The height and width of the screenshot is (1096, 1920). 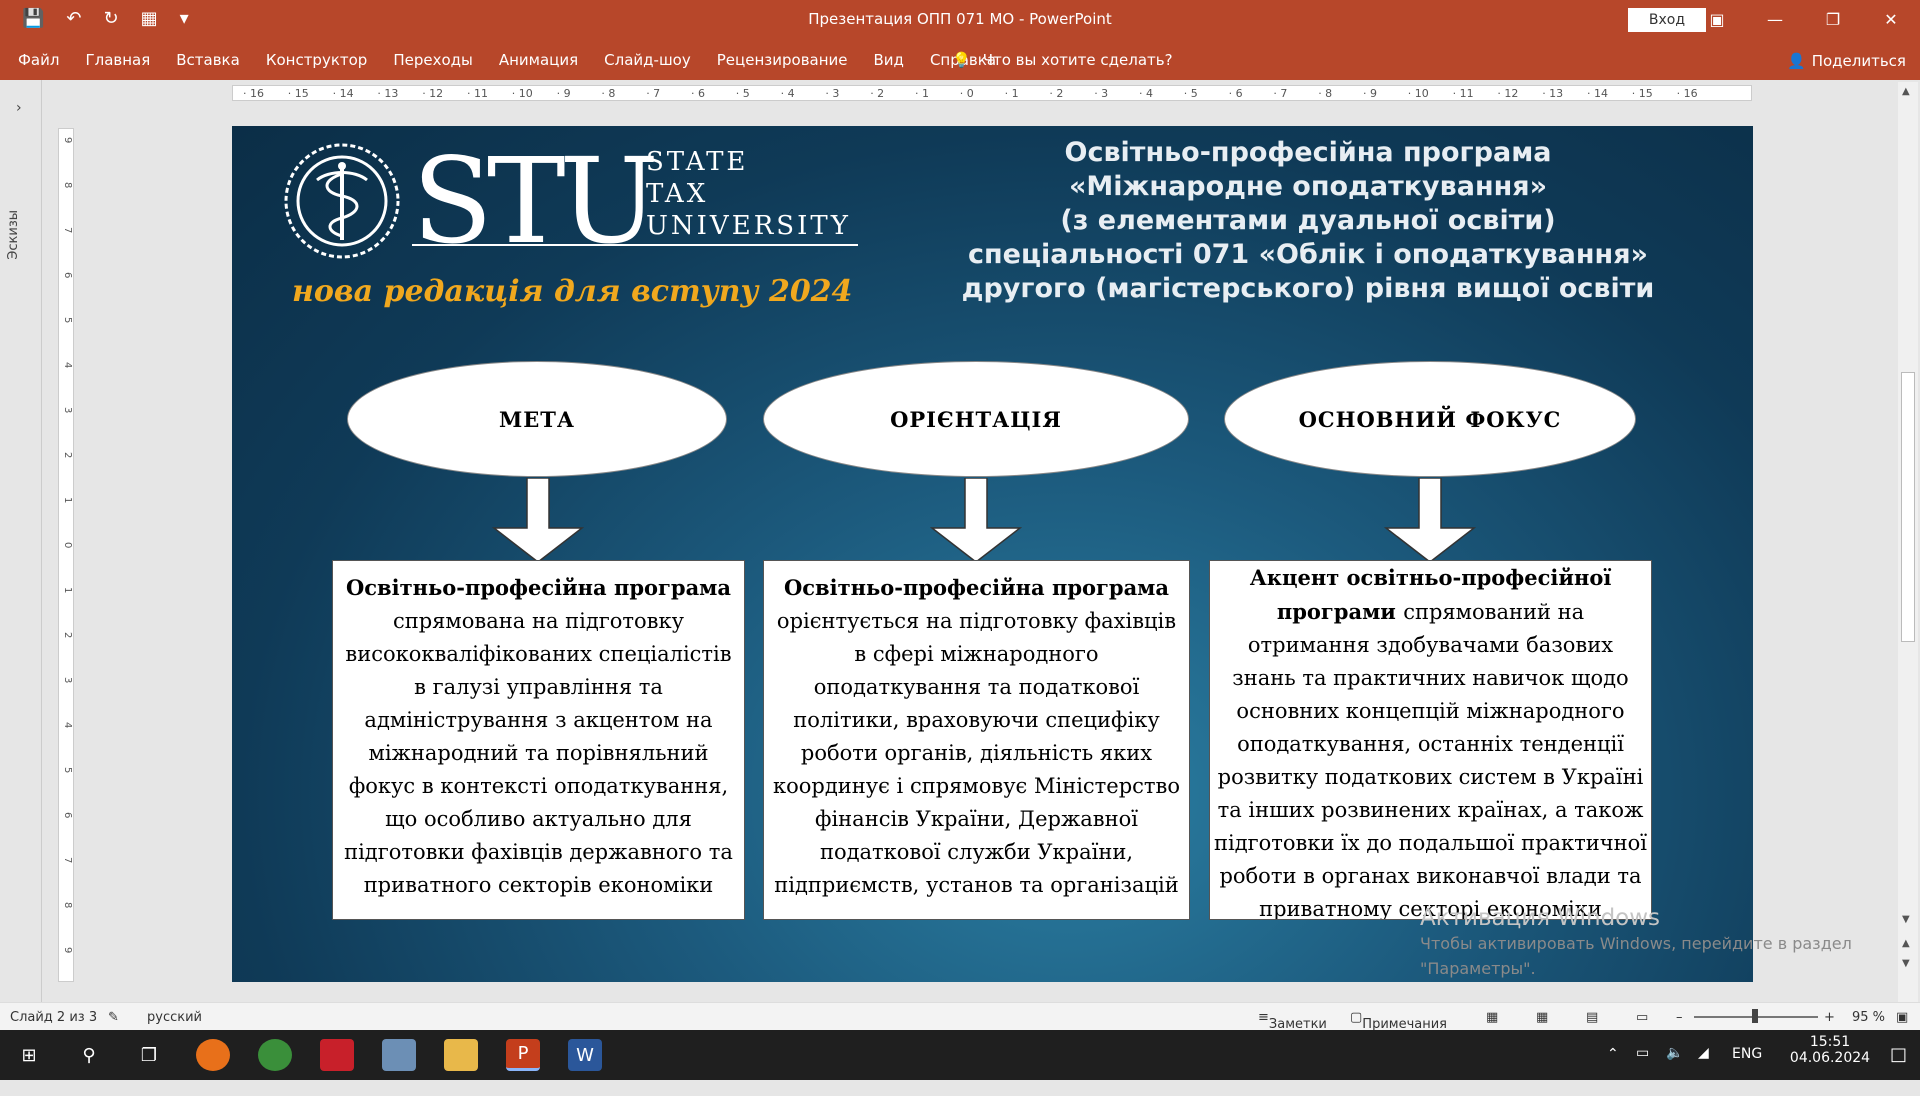 What do you see at coordinates (976, 419) in the screenshot?
I see `ellipse-orientation: ОРІЄНТАЦІЯ` at bounding box center [976, 419].